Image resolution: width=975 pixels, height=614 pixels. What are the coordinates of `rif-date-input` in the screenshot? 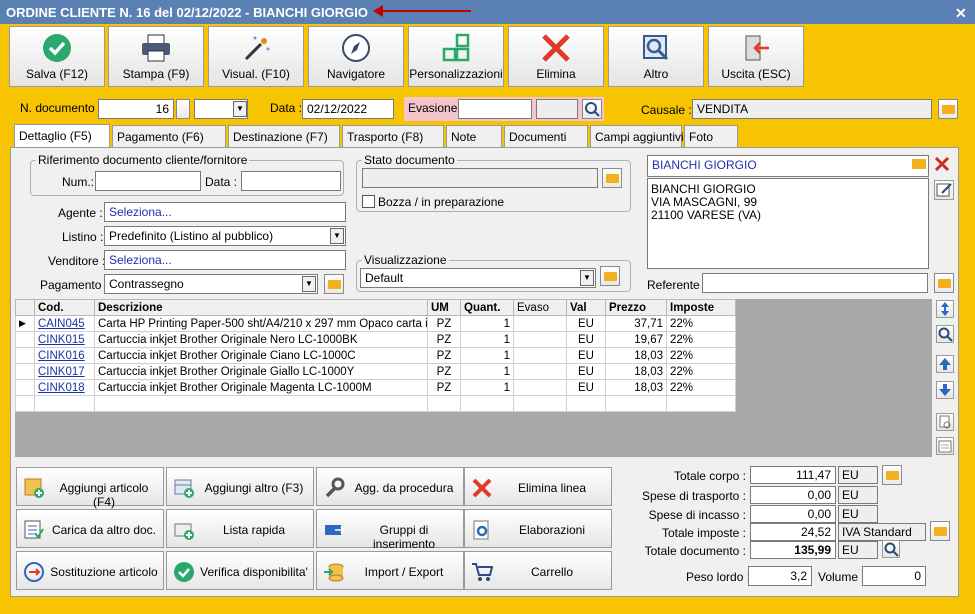 It's located at (291, 181).